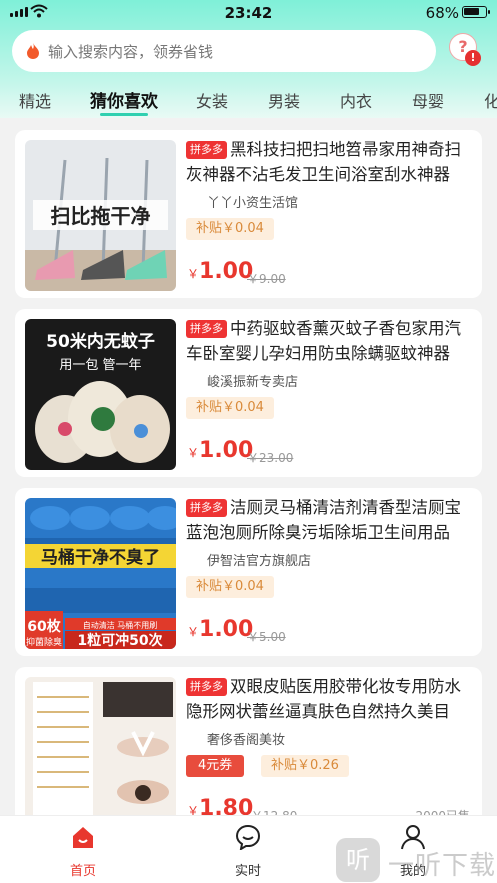 The image size is (497, 883). I want to click on category-tabs: 精选 猜你喜欢 女装 男装 内衣 母婴 化, so click(248, 101).